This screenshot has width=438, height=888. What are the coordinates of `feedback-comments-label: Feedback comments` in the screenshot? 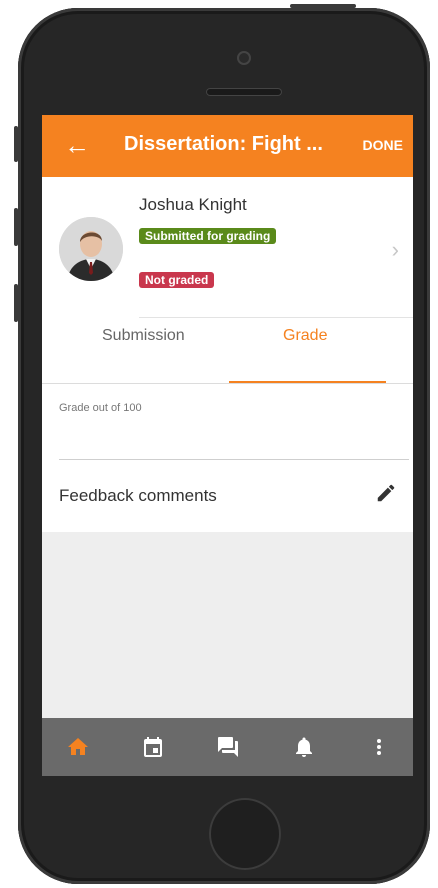 It's located at (138, 496).